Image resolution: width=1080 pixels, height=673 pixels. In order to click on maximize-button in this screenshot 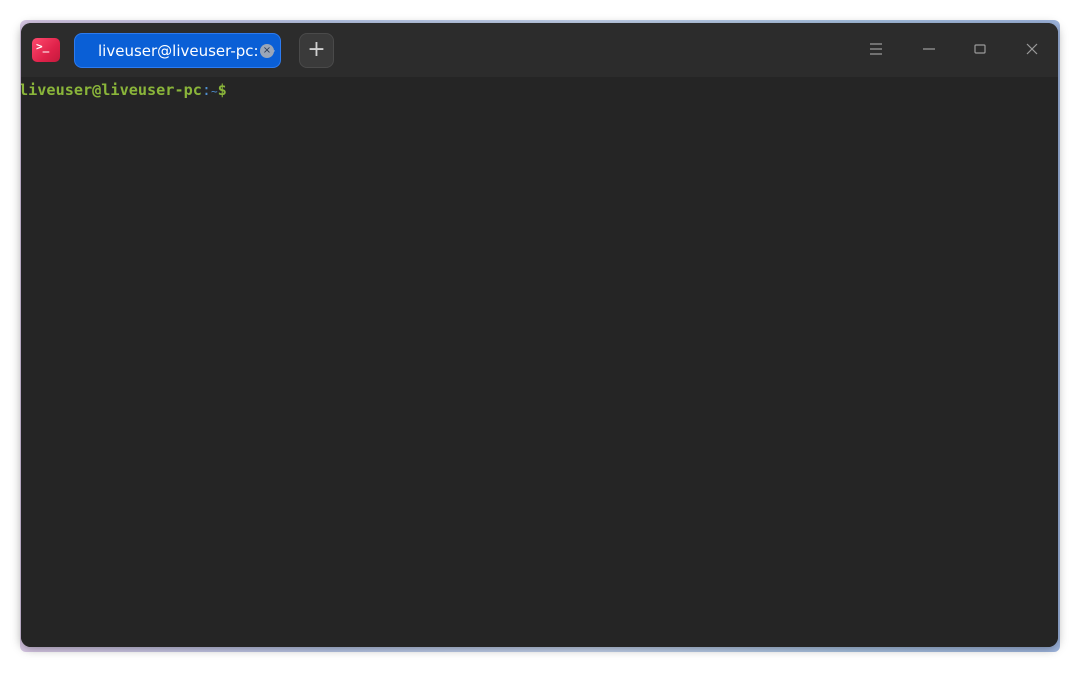, I will do `click(980, 50)`.